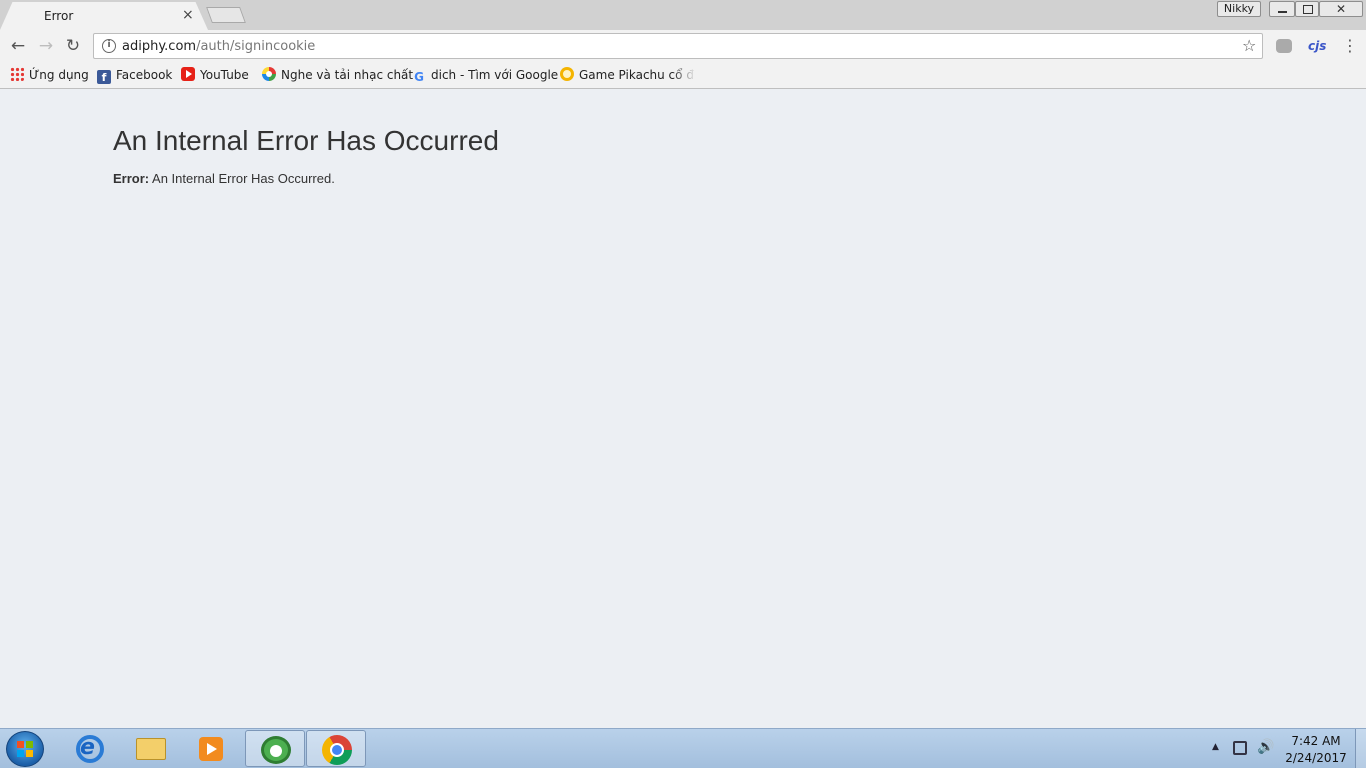 This screenshot has width=1366, height=768. I want to click on close-icon: ✕, so click(1341, 9).